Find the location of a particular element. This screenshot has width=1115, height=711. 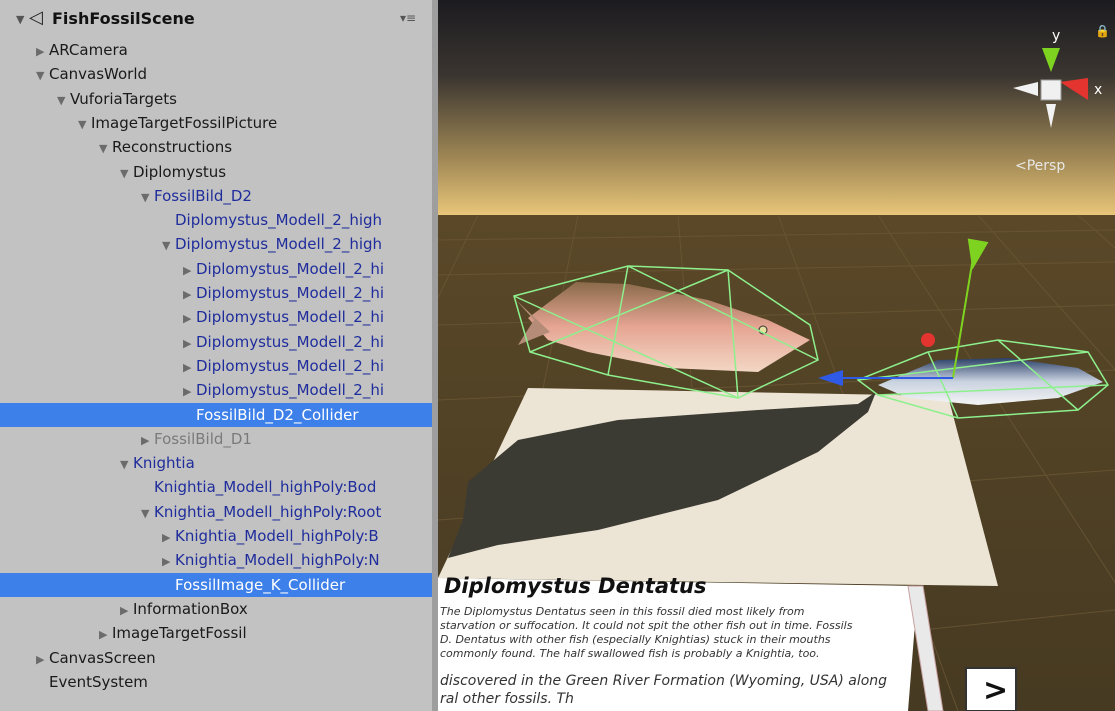

projection-toggle: <Persp is located at coordinates (1040, 166).